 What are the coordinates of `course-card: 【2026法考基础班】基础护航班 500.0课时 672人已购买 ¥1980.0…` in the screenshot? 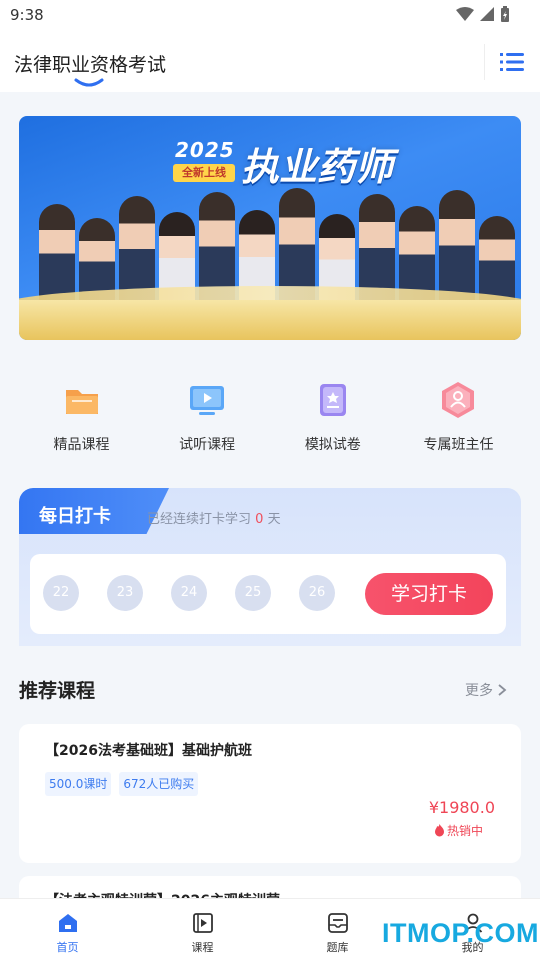 It's located at (270, 793).